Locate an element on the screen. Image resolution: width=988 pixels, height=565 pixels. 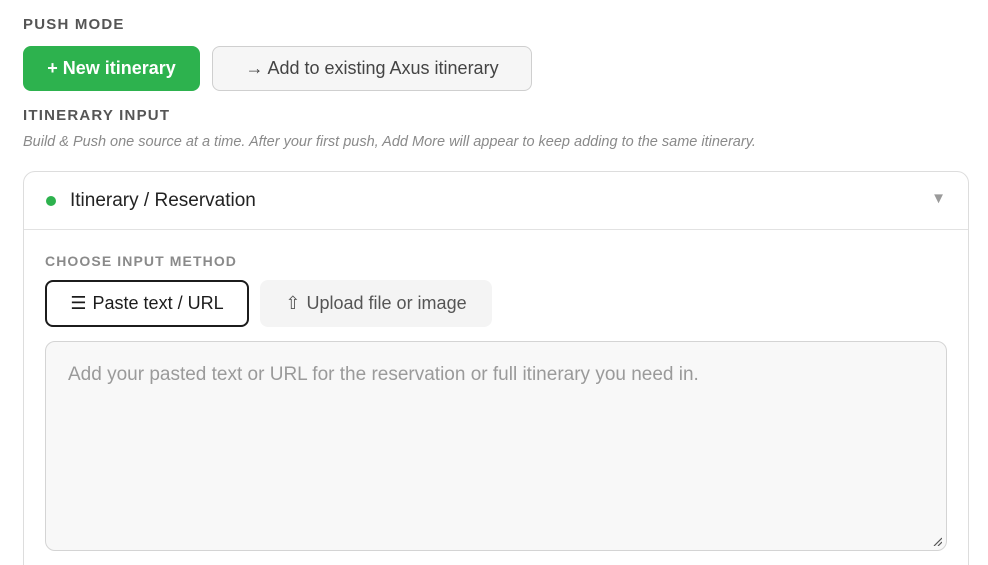
list-icon: ☰ is located at coordinates (78, 303).